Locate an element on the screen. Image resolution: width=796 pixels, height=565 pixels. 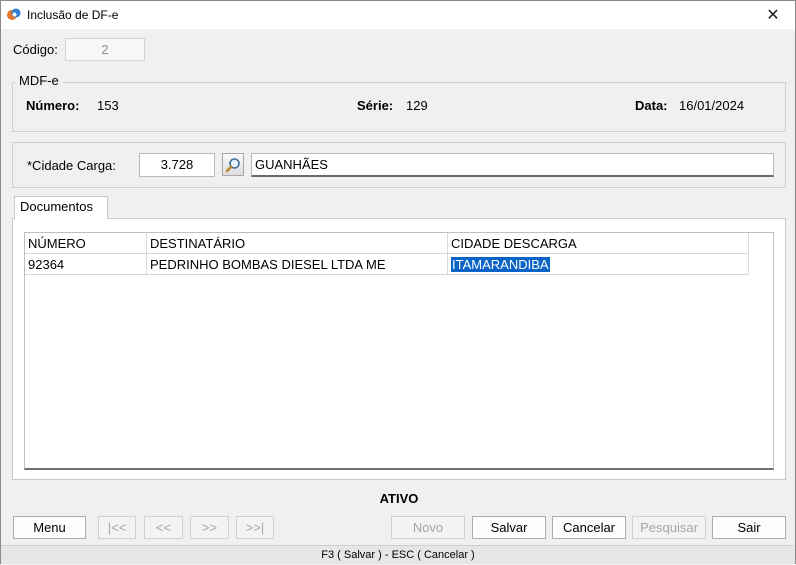
close-icon: ✕ is located at coordinates (773, 15).